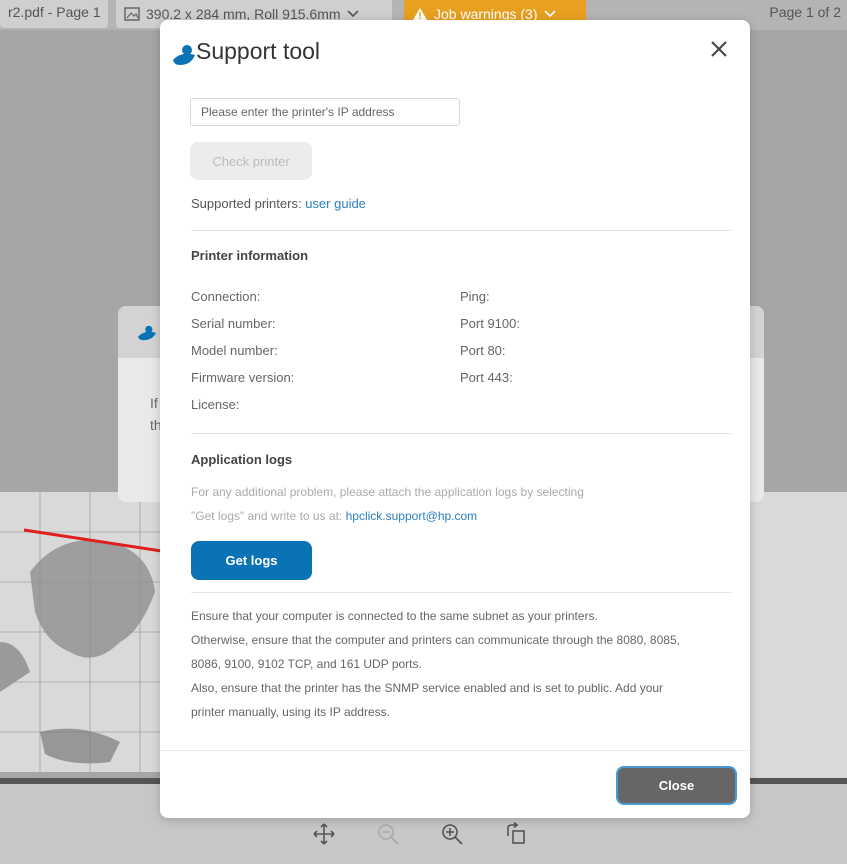 The image size is (847, 864). I want to click on firmware-version-label: Firmware version:, so click(243, 377).